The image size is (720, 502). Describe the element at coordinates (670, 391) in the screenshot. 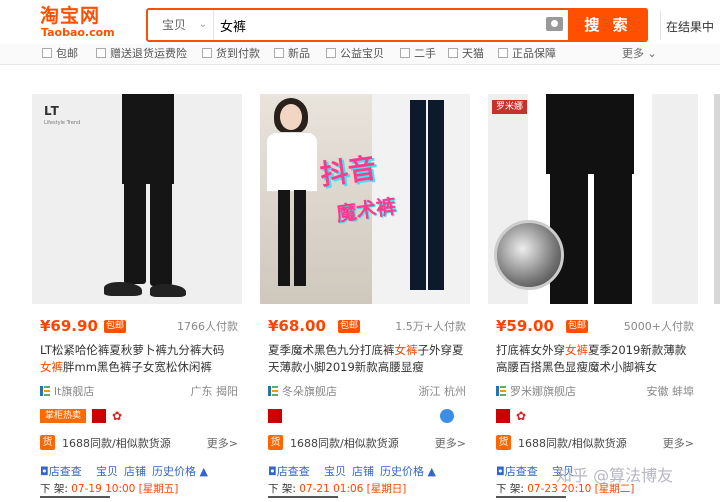

I see `shop-location: 安徽 蚌埠` at that location.